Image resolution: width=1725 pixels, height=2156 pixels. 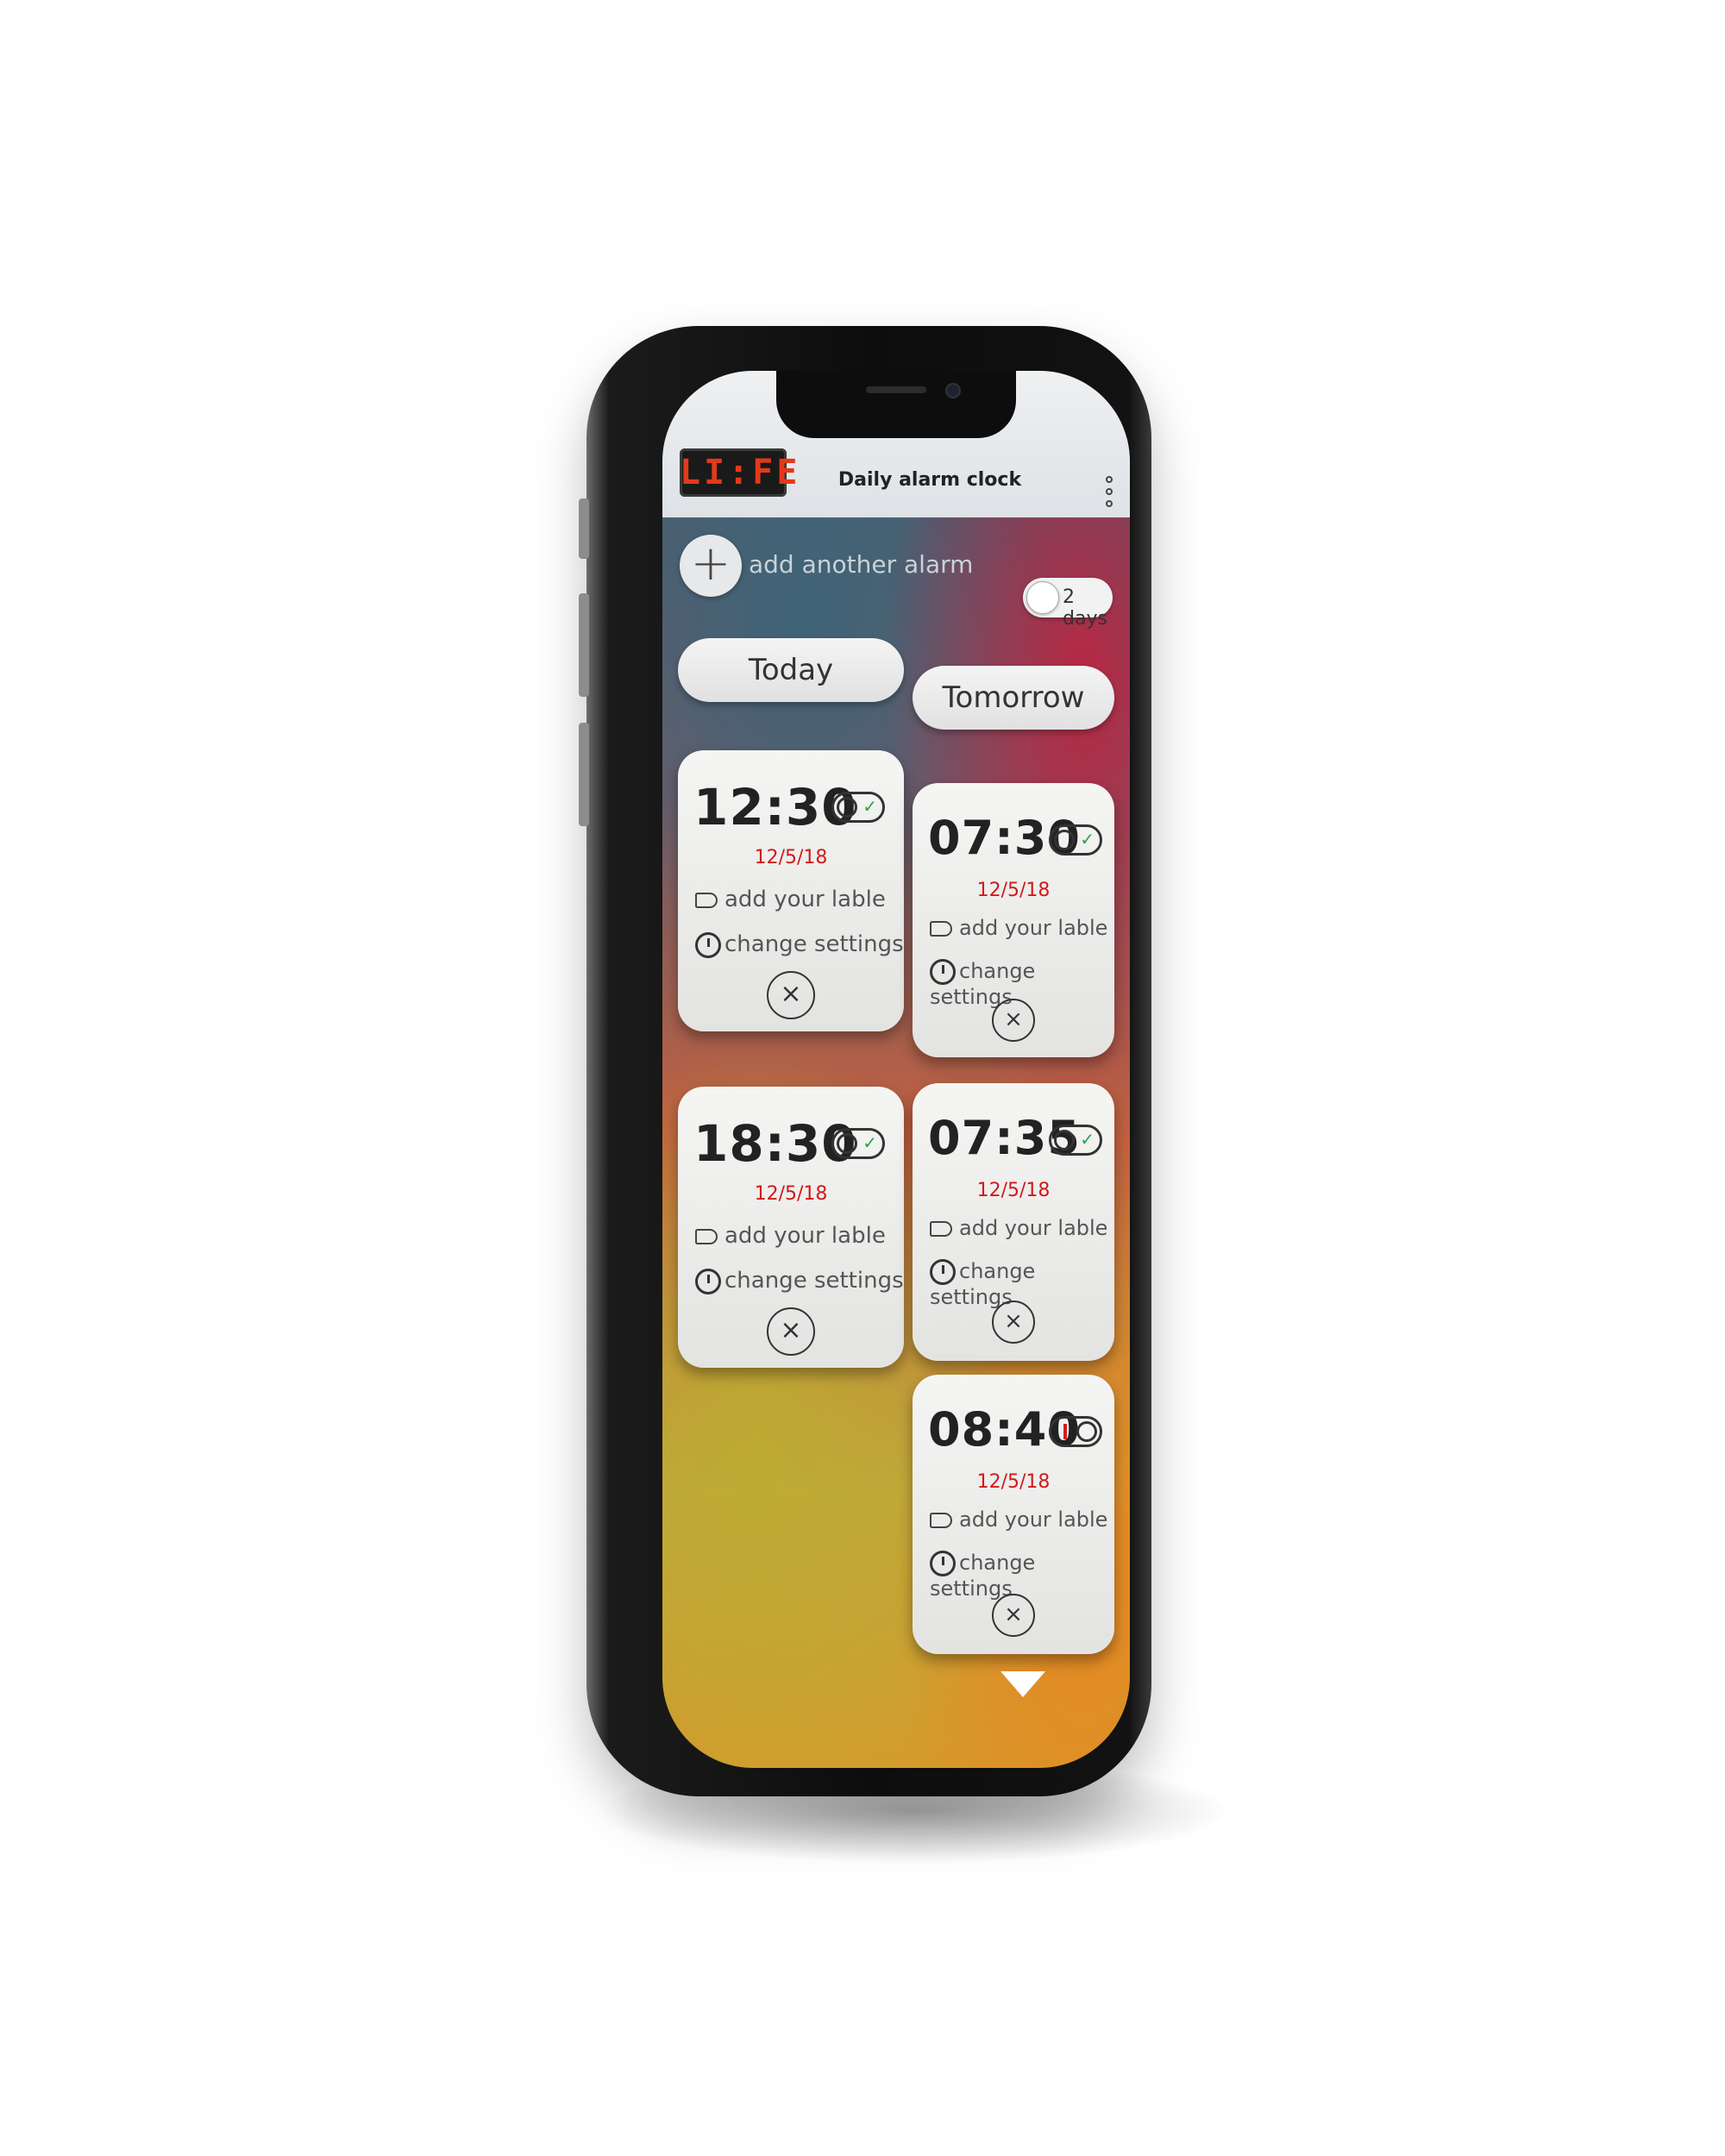 What do you see at coordinates (861, 564) in the screenshot?
I see `add-alarm-label: add another alarm` at bounding box center [861, 564].